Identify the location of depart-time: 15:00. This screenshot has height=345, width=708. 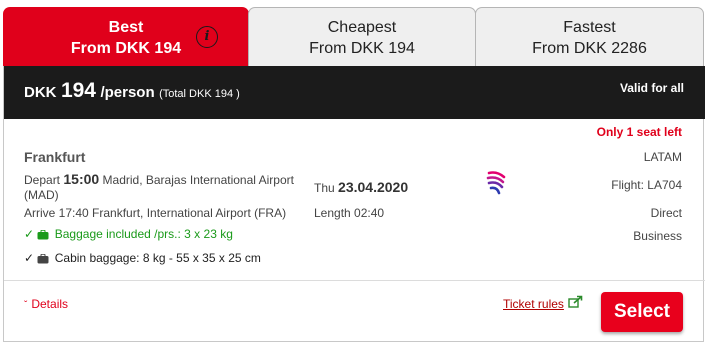
(81, 179).